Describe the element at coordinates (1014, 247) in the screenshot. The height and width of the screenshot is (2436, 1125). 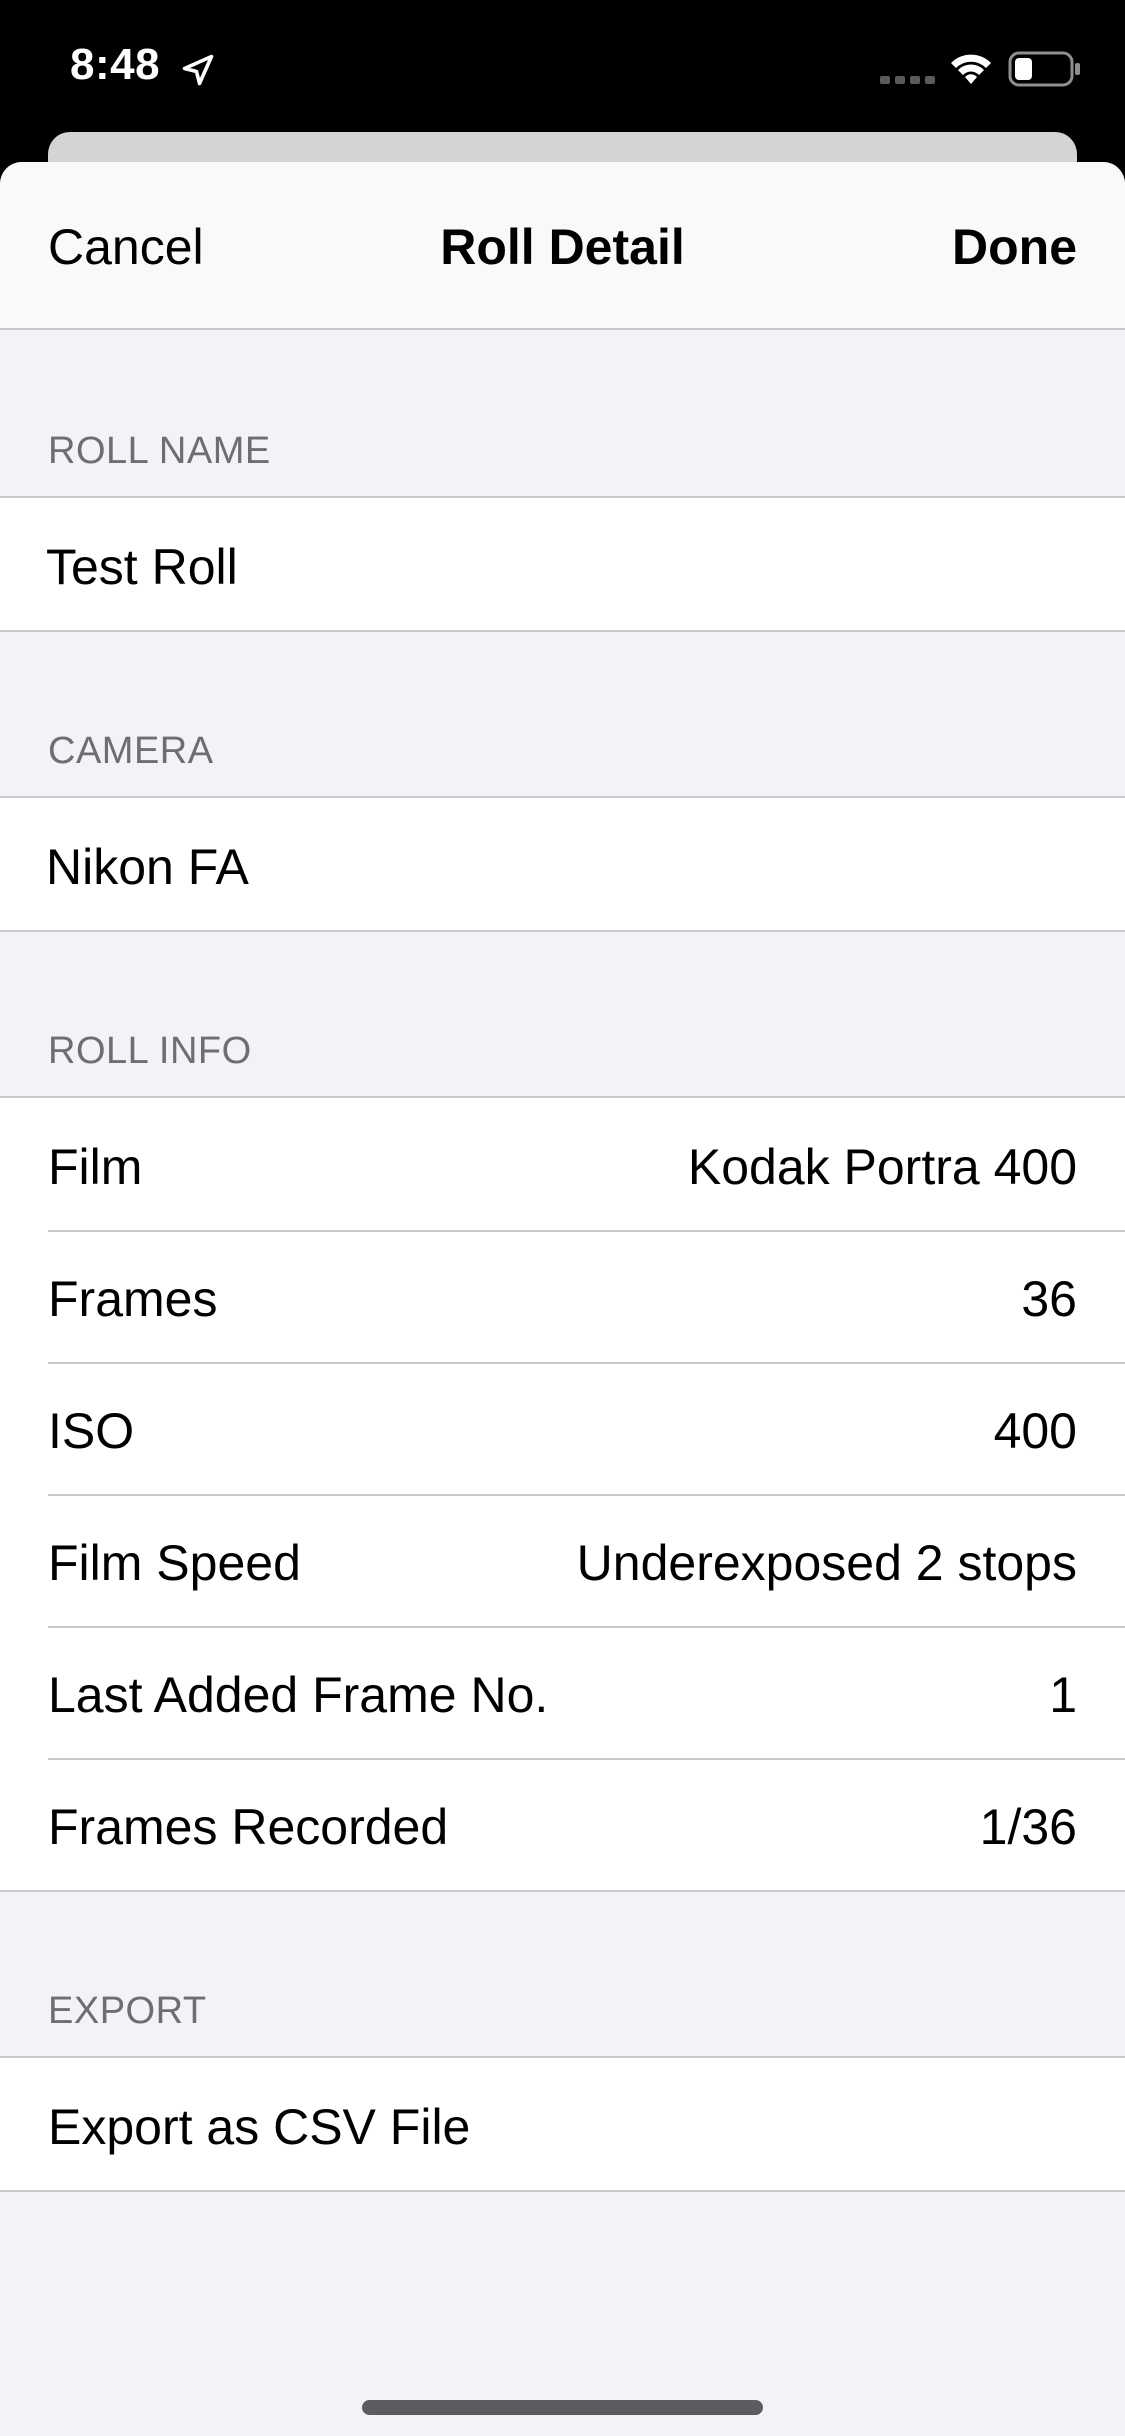
I see `done-button: Done` at that location.